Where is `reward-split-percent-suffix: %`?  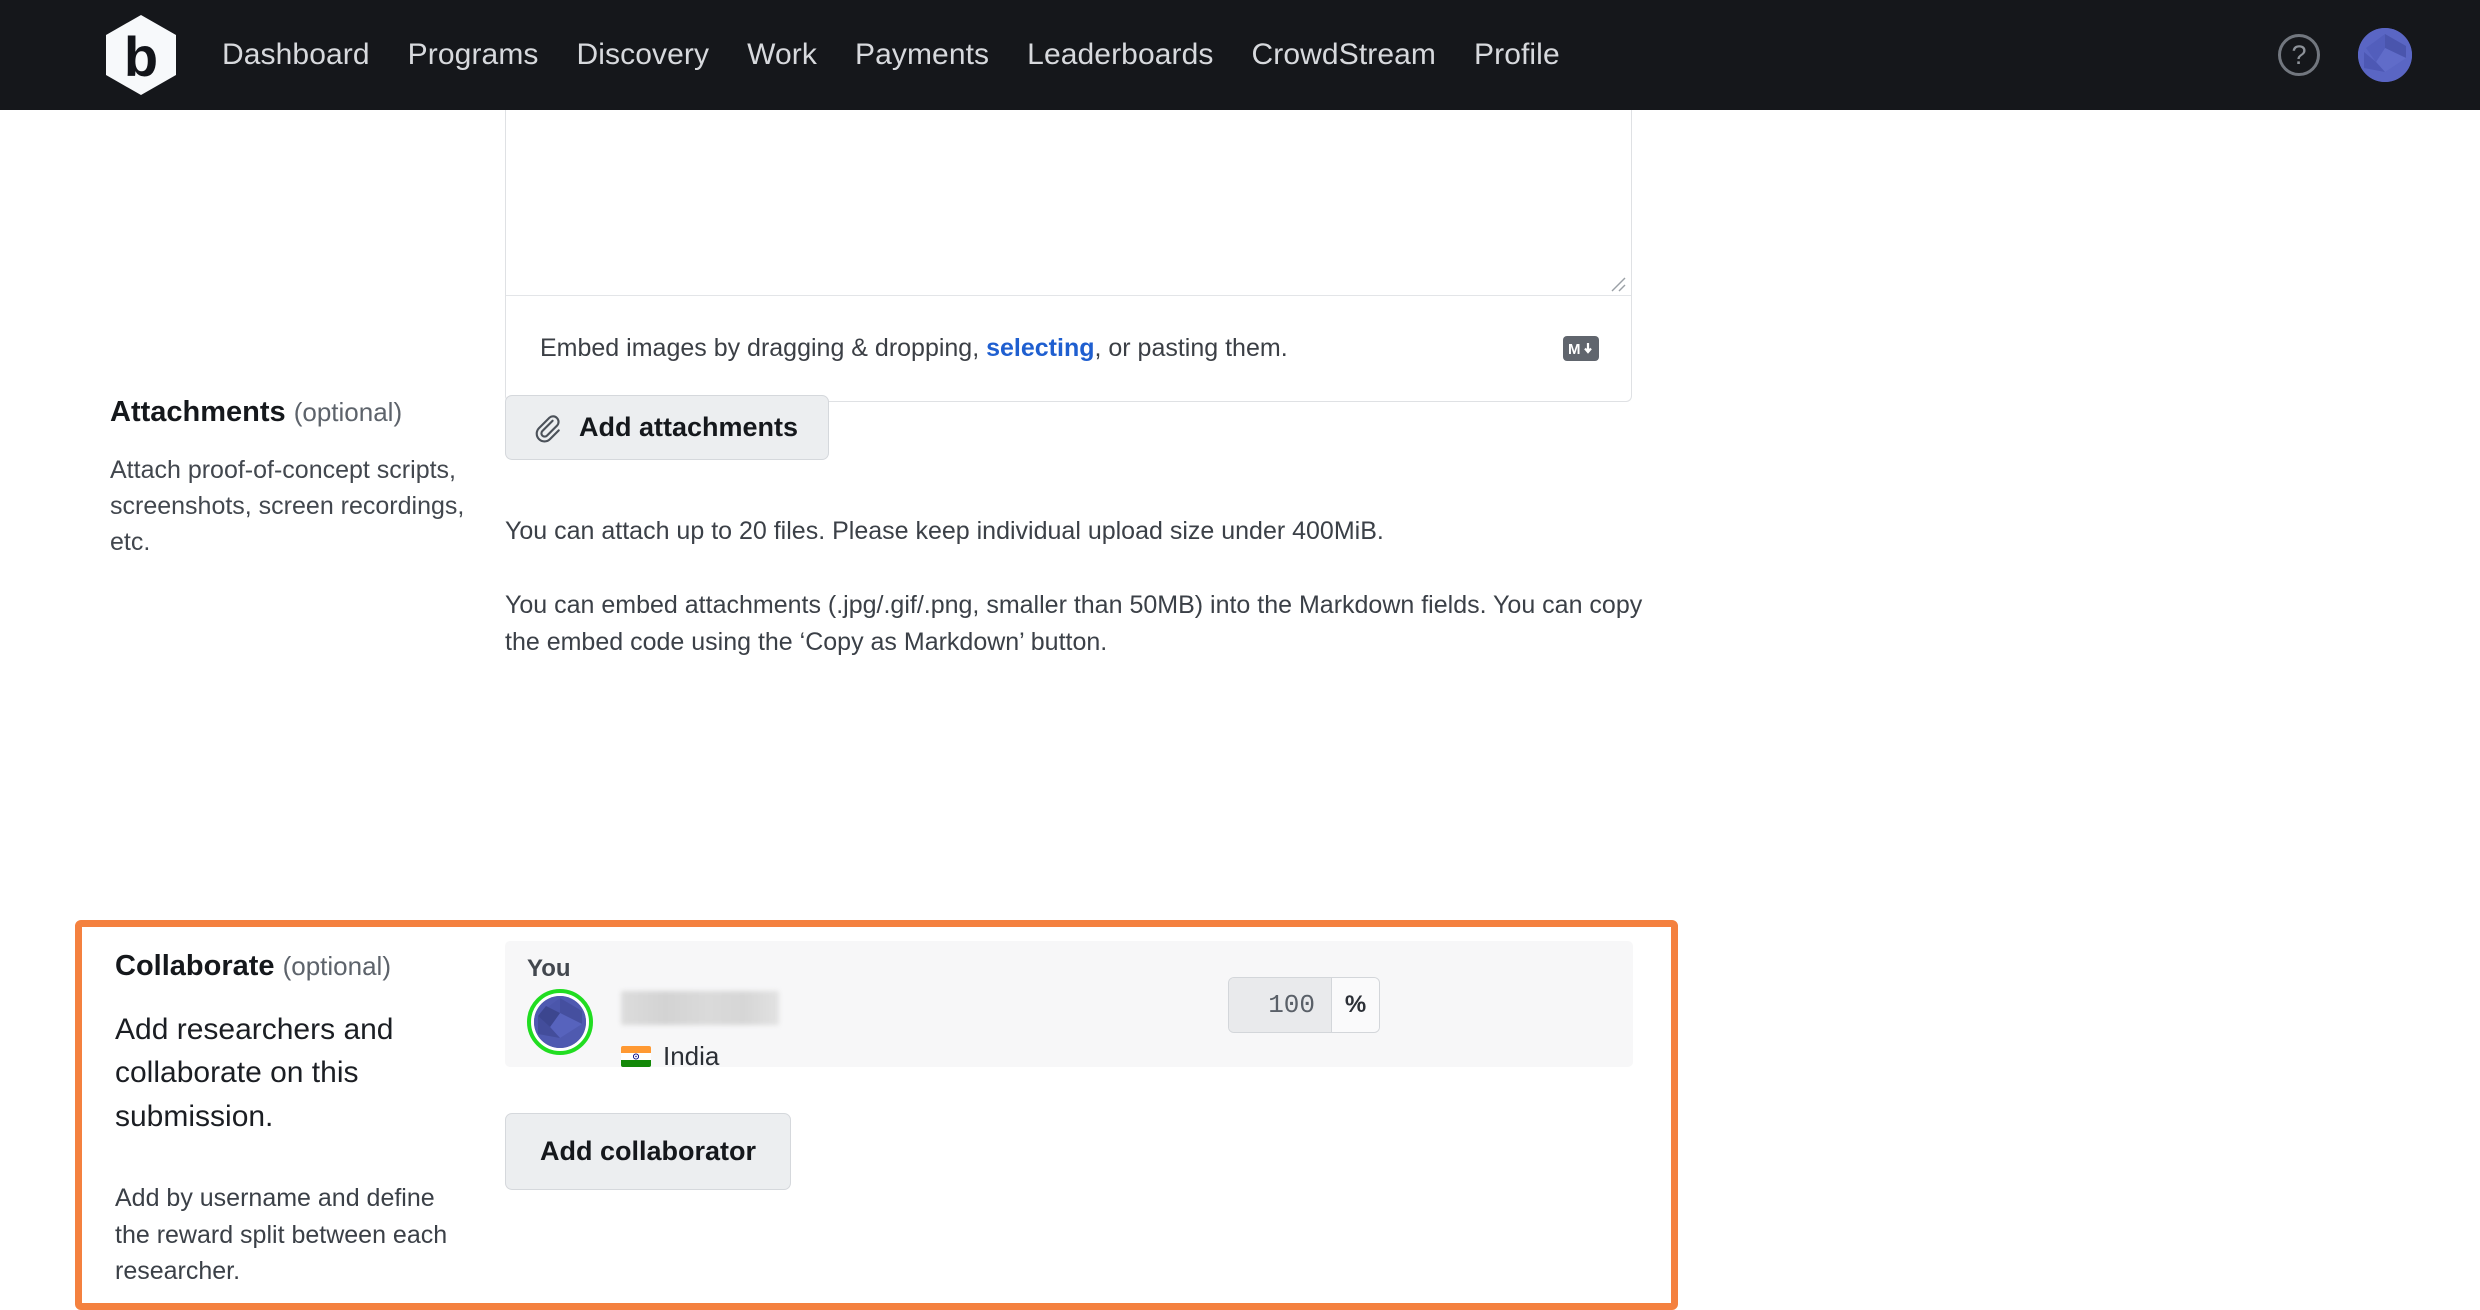 reward-split-percent-suffix: % is located at coordinates (1355, 1005).